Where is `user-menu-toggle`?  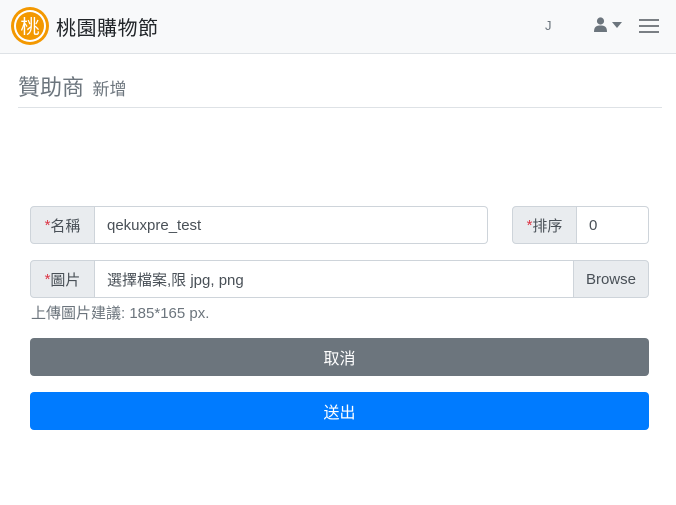
user-menu-toggle is located at coordinates (608, 24).